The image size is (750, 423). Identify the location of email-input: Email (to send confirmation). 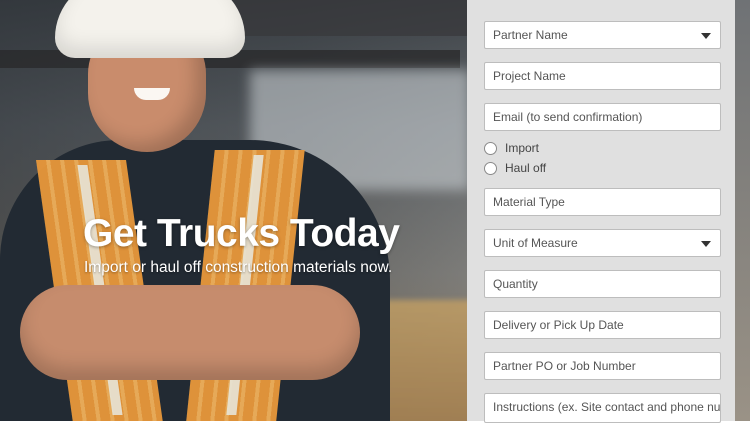
(602, 117).